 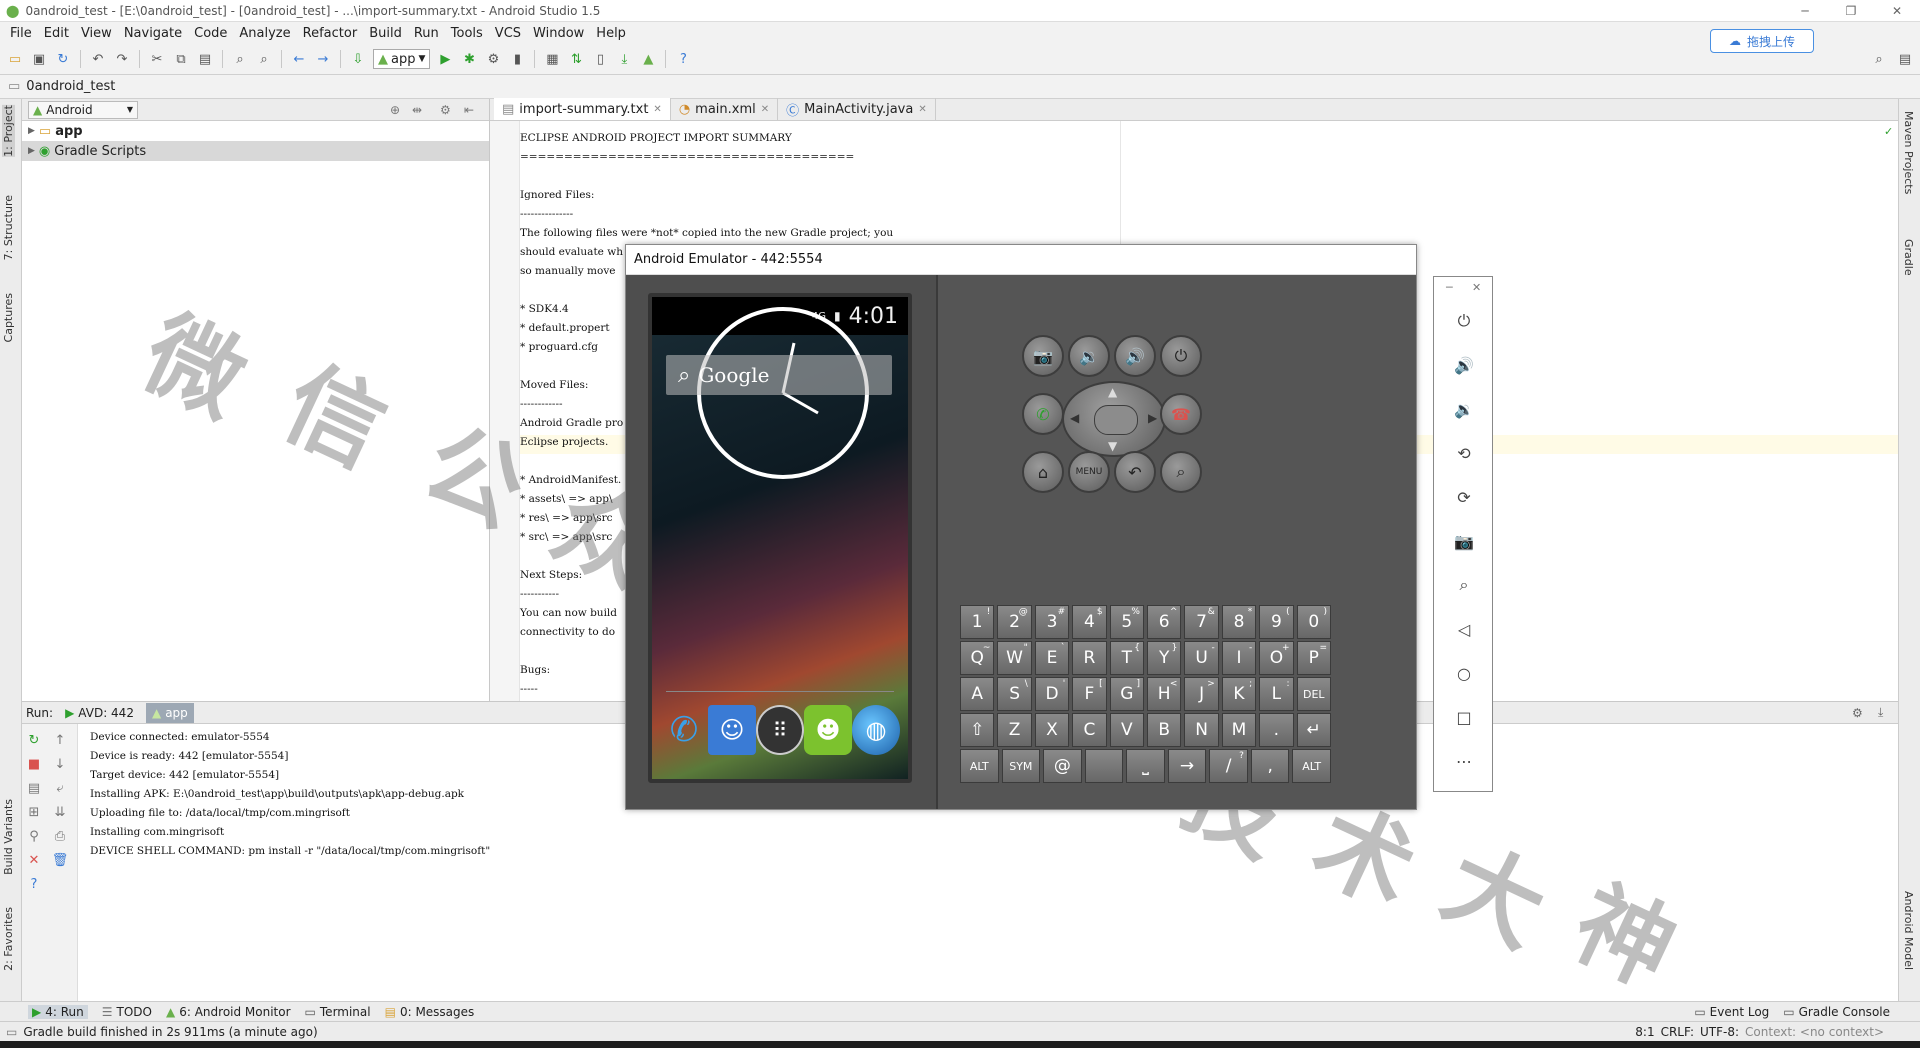 What do you see at coordinates (552, 59) in the screenshot?
I see `project-structure-icon: ▦` at bounding box center [552, 59].